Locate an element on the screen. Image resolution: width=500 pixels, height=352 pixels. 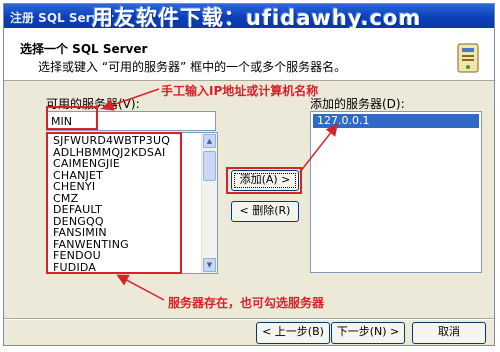
scroll-up-icon: ▲ is located at coordinates (209, 141).